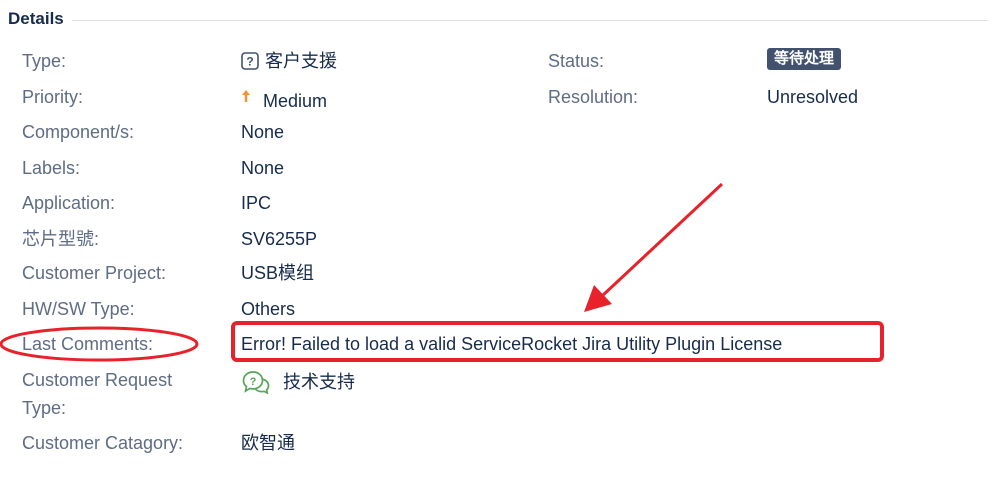  Describe the element at coordinates (576, 61) in the screenshot. I see `status-label: Status:` at that location.